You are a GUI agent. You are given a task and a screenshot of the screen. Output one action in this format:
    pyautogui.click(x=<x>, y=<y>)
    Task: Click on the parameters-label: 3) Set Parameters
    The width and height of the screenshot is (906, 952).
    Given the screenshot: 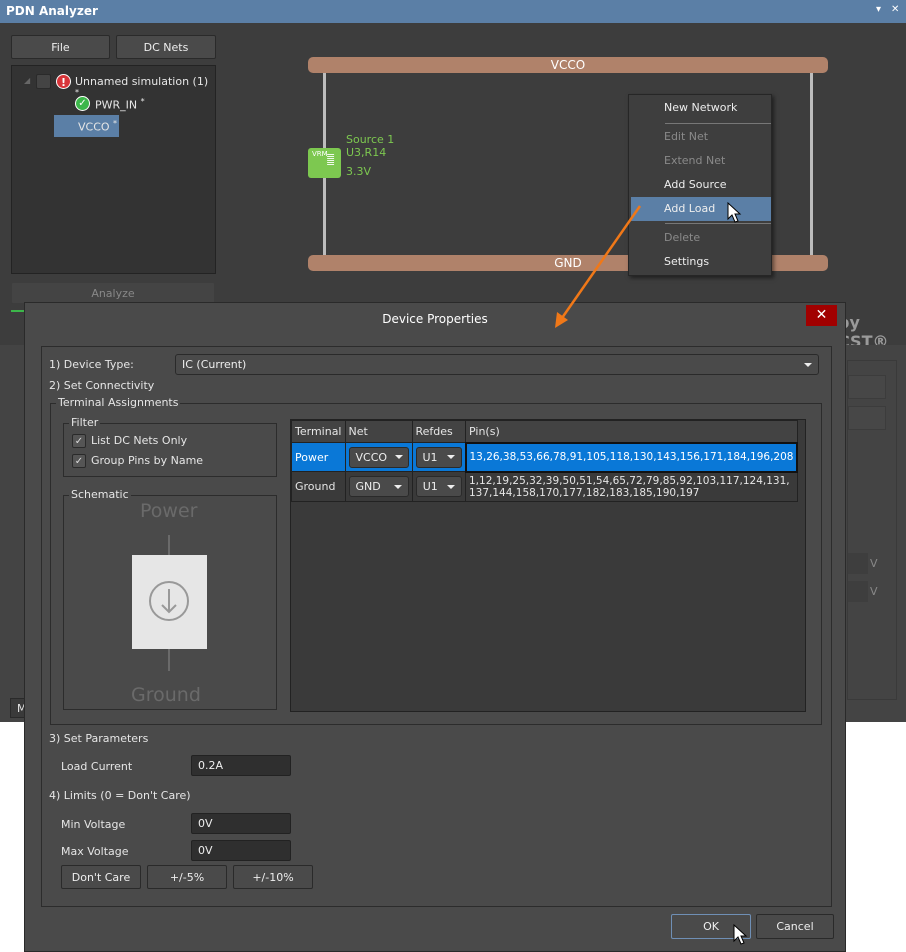 What is the action you would take?
    pyautogui.click(x=99, y=738)
    